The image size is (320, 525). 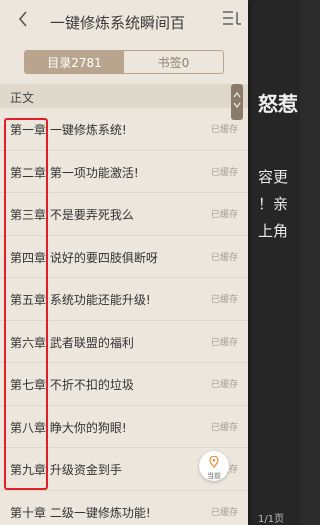 I want to click on chapter-row: 第六章 武者联盟的福利 已缓存, so click(x=124, y=342).